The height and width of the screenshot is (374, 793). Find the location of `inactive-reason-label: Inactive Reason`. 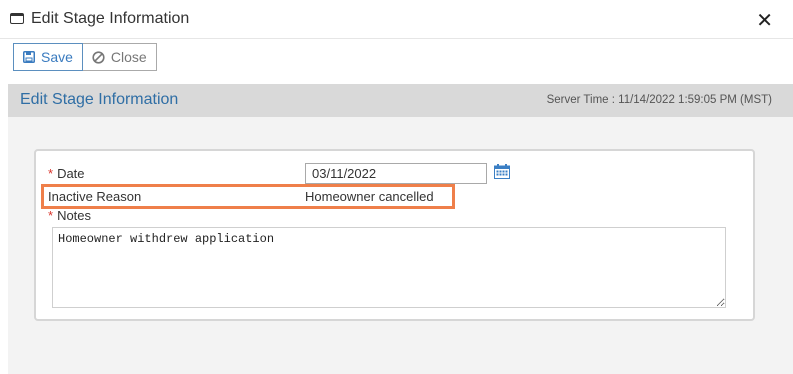

inactive-reason-label: Inactive Reason is located at coordinates (95, 196).